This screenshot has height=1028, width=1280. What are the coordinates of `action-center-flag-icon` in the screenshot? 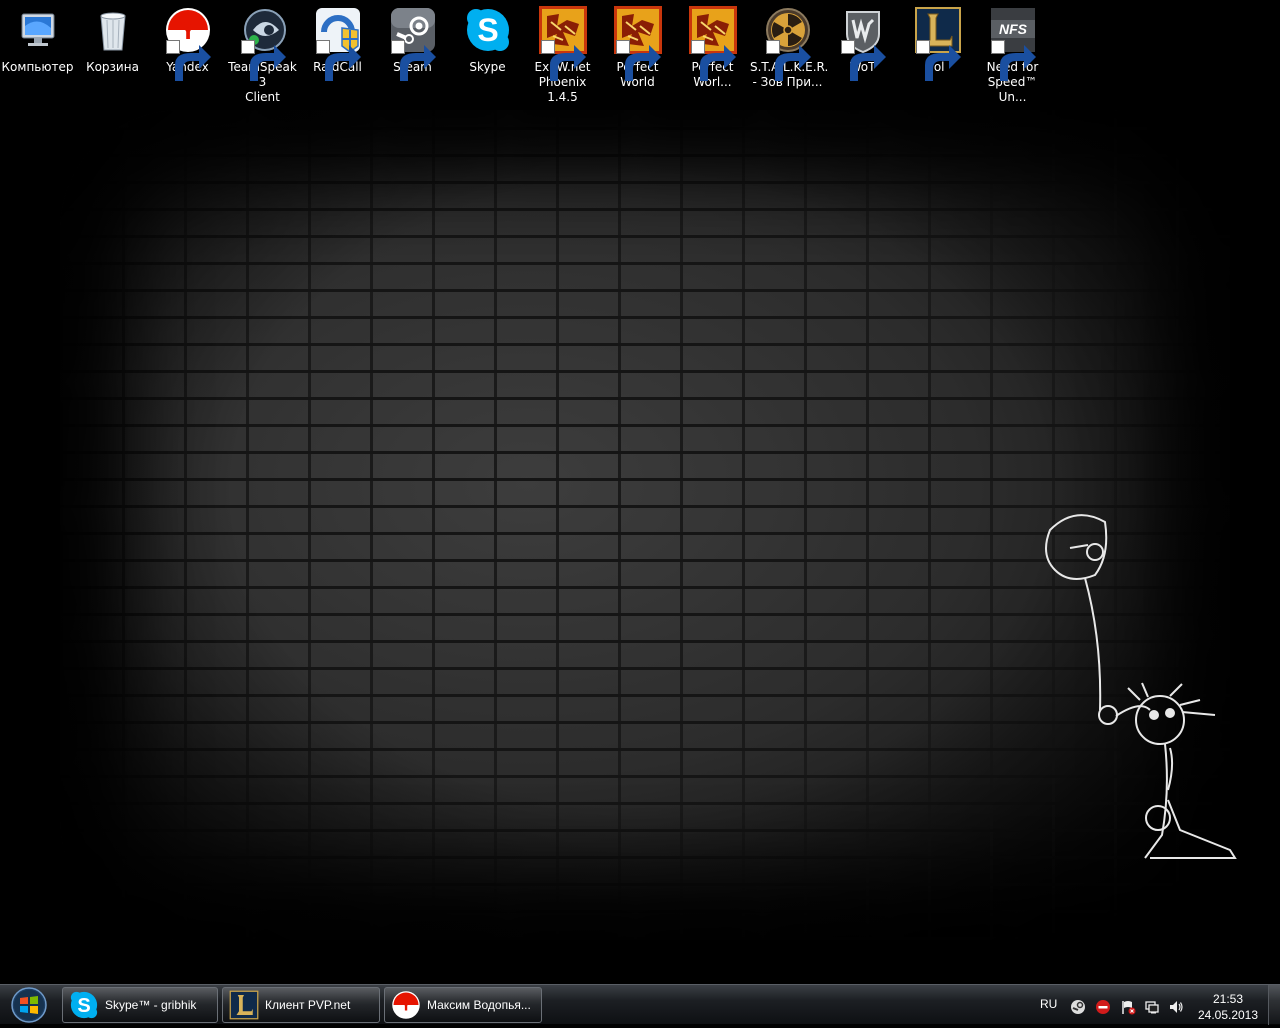 It's located at (1128, 1007).